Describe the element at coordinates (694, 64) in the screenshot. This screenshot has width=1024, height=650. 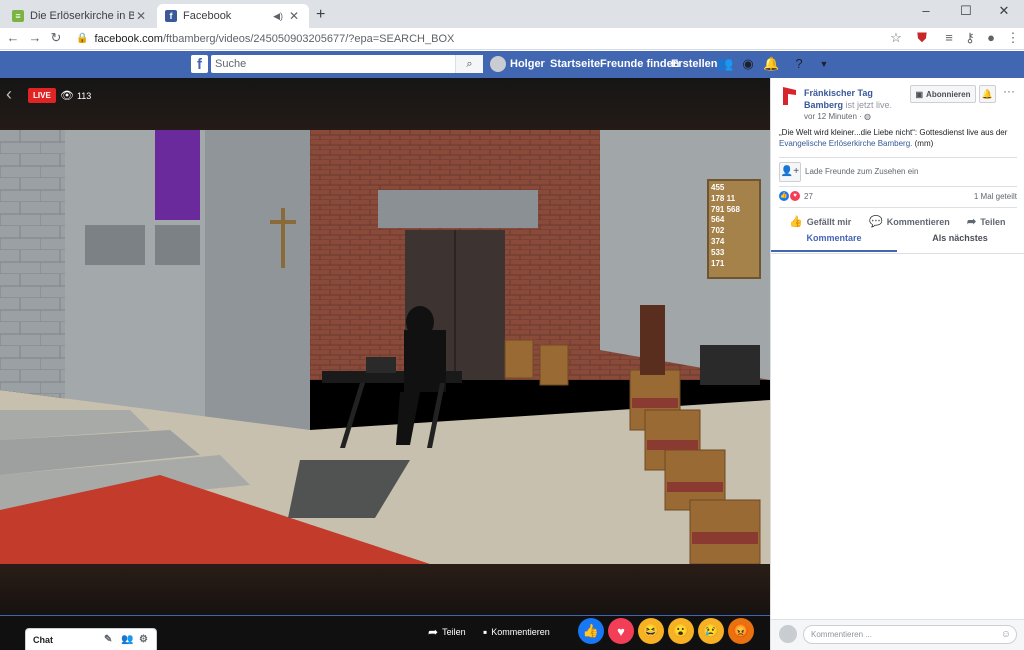
I see `nav-create: Erstellen` at that location.